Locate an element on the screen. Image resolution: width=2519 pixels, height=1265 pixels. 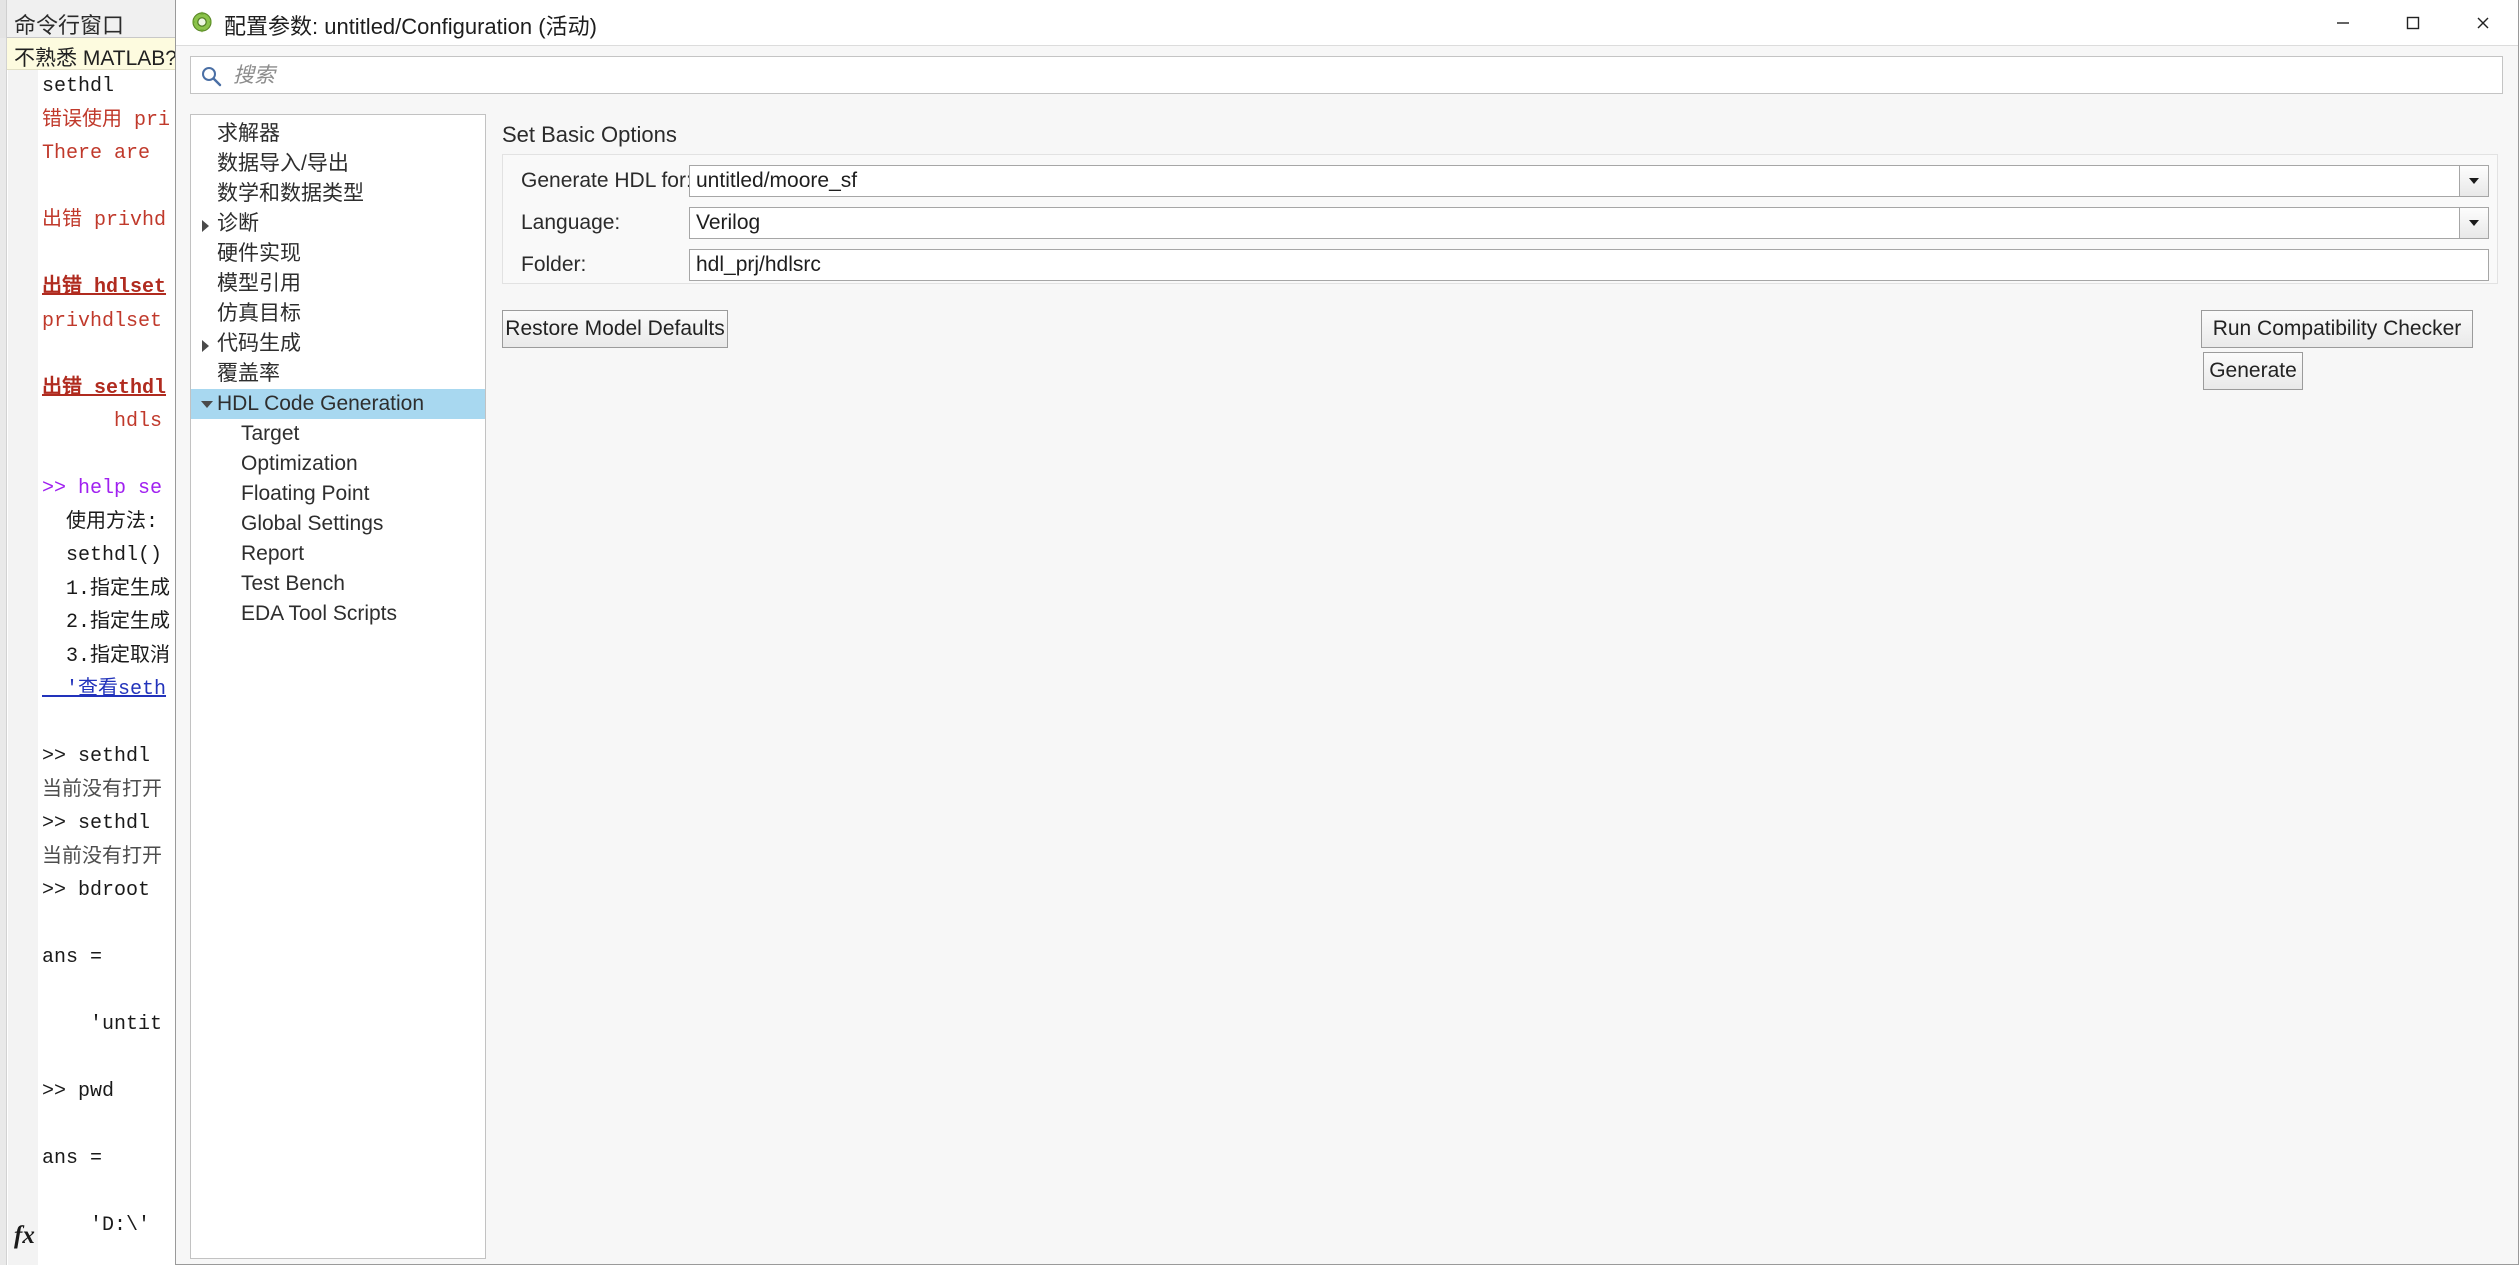
matlab-intro-banner-text: 不熟悉 MATLAB? is located at coordinates (95, 58).